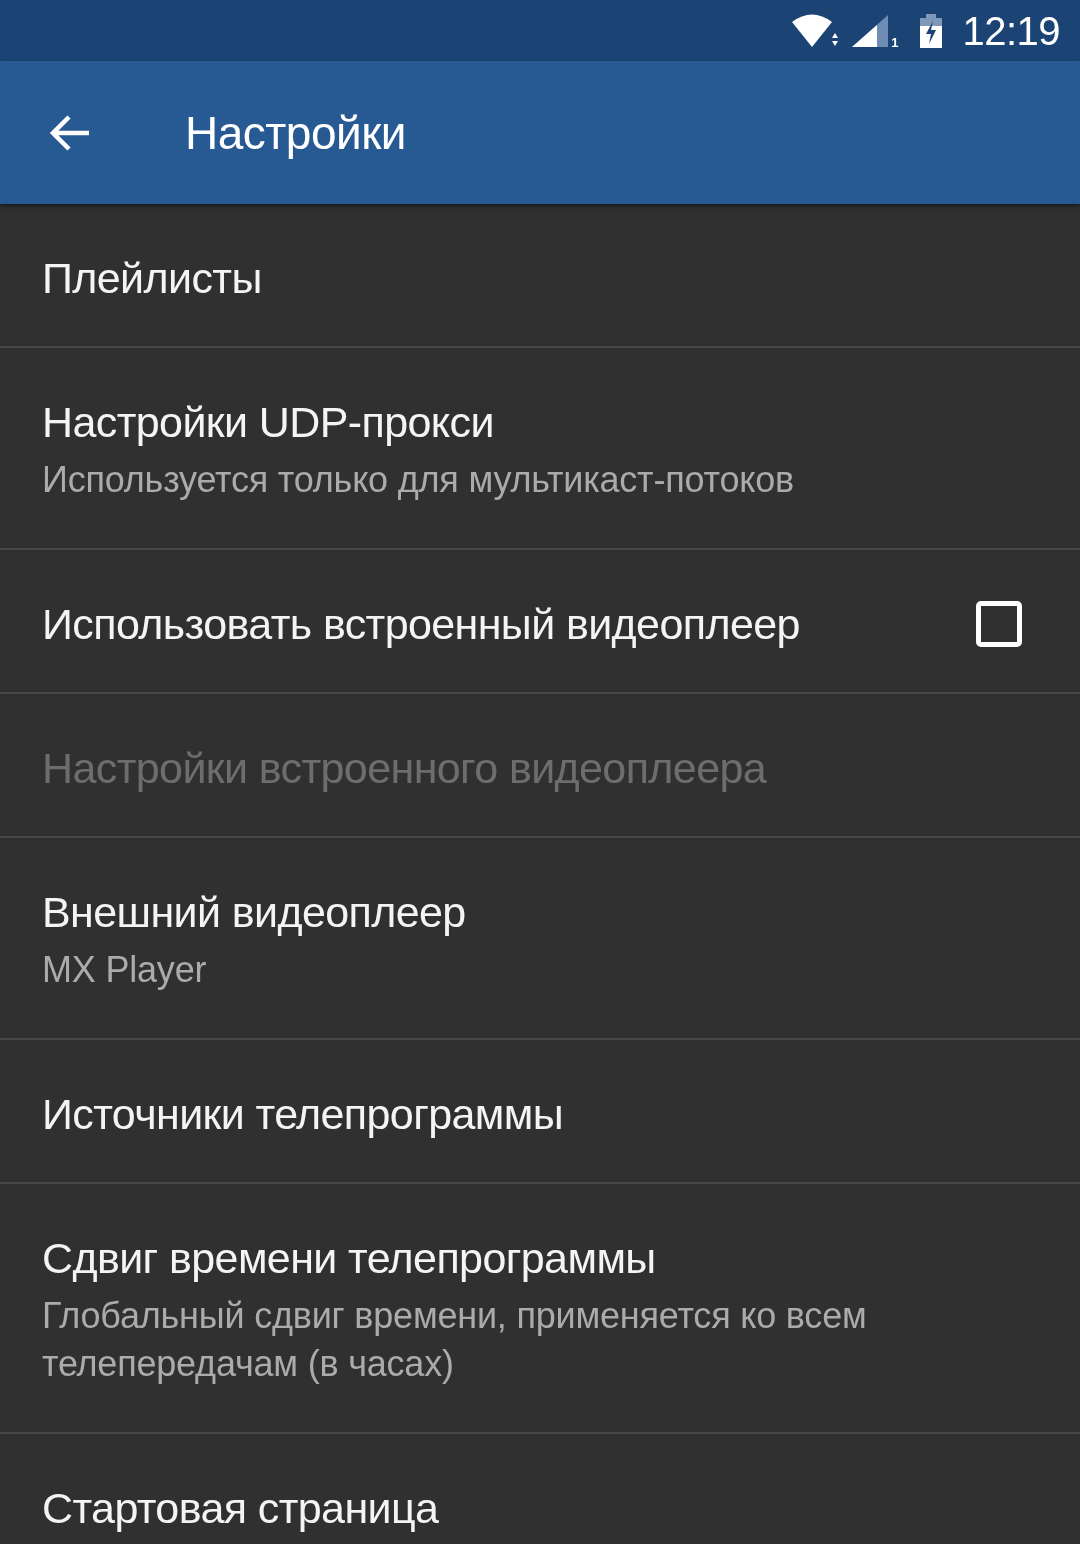 The height and width of the screenshot is (1544, 1080). Describe the element at coordinates (532, 278) in the screenshot. I see `setting-title: Плейлисты` at that location.